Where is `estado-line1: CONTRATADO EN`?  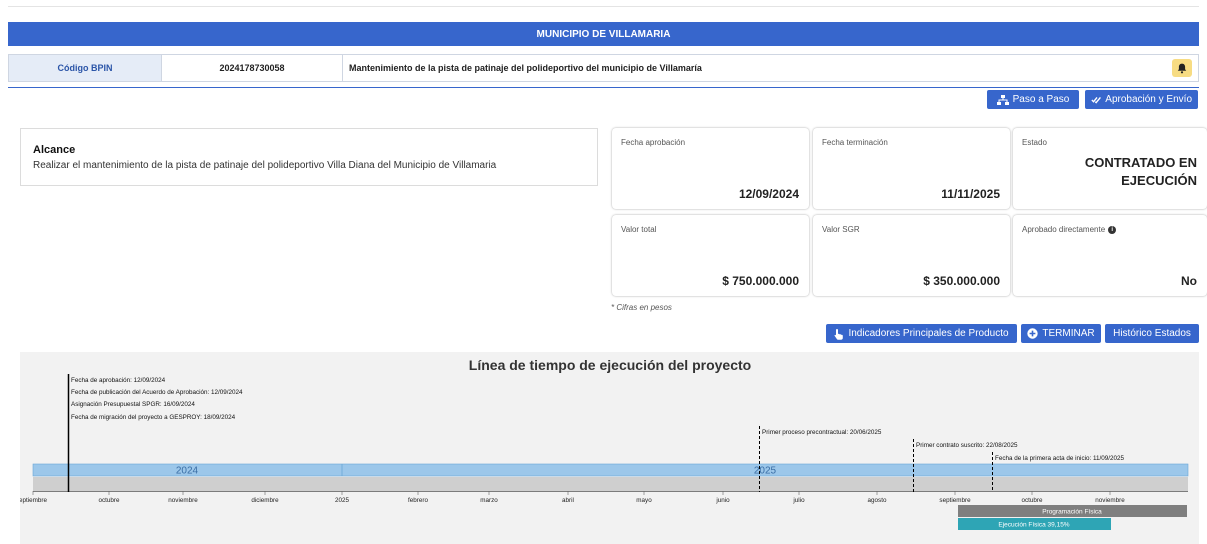 estado-line1: CONTRATADO EN is located at coordinates (1140, 162).